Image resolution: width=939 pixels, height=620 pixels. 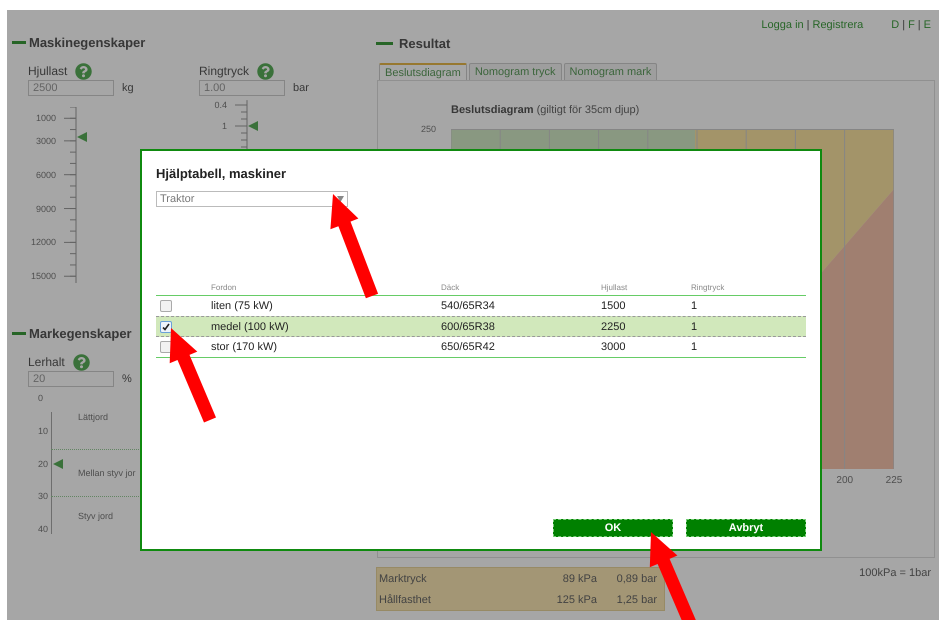 I want to click on table-cell-text: 2250, so click(x=613, y=326).